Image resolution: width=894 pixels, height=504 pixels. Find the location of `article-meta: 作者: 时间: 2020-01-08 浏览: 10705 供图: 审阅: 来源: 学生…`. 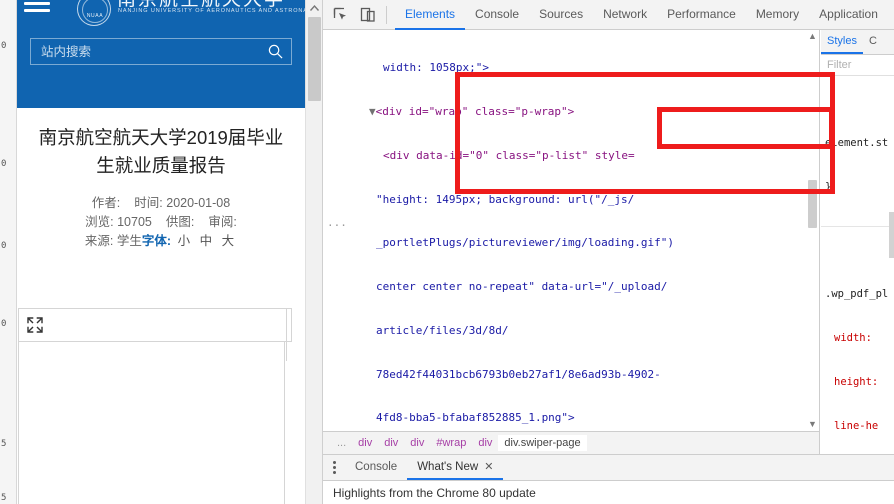

article-meta: 作者: 时间: 2020-01-08 浏览: 10705 供图: 审阅: 来源: 学生… is located at coordinates (161, 215).